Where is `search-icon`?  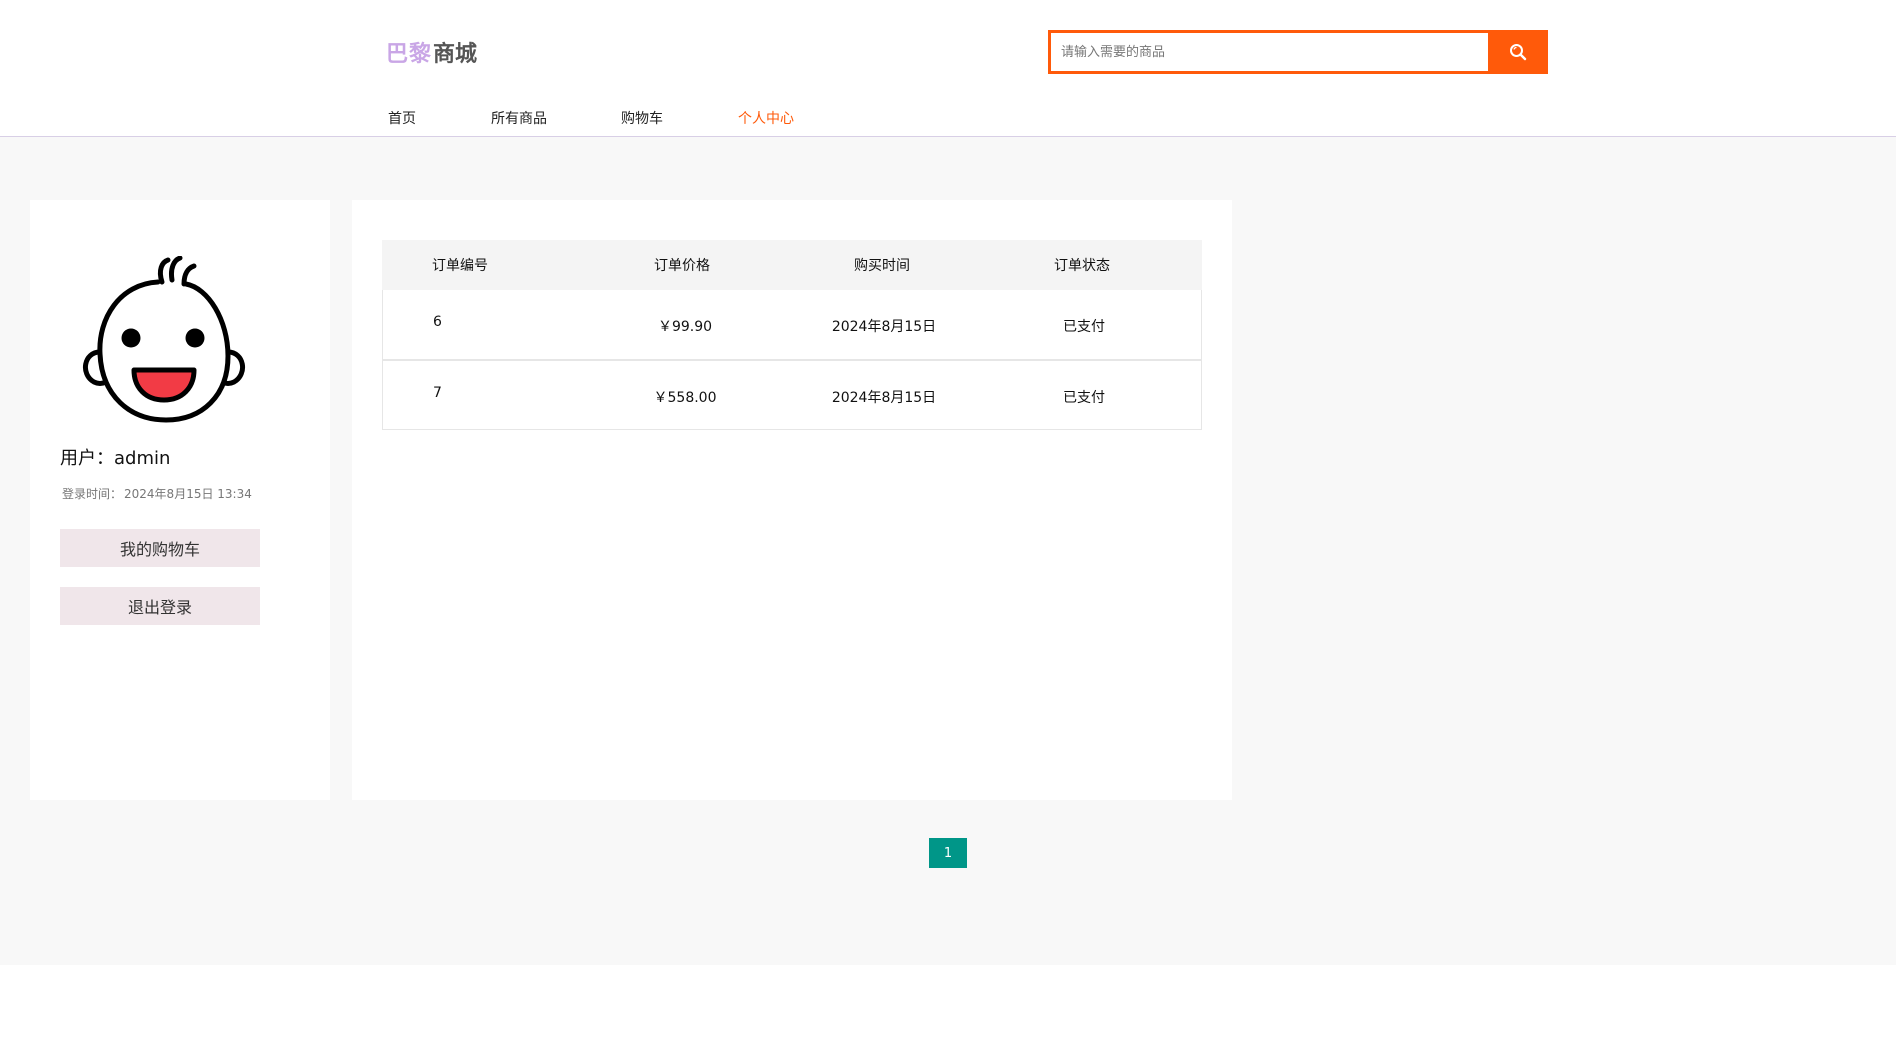
search-icon is located at coordinates (1518, 52).